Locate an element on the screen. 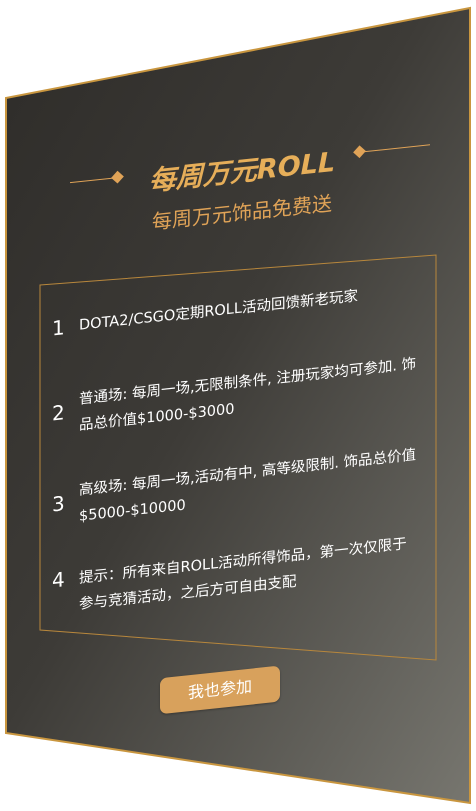 Image resolution: width=476 pixels, height=811 pixels. rule-number: 2 is located at coordinates (58, 413).